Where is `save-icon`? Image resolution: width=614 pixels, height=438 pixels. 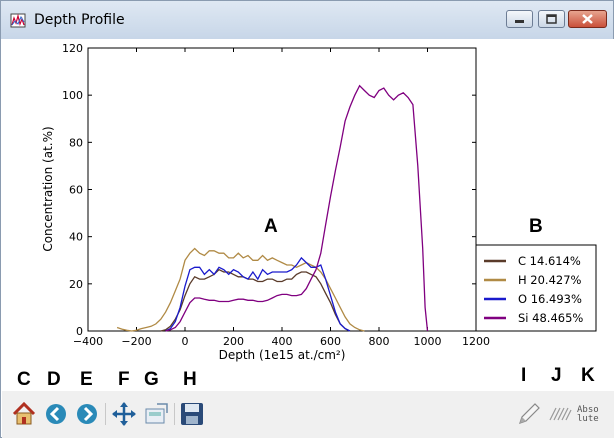
save-icon is located at coordinates (192, 414).